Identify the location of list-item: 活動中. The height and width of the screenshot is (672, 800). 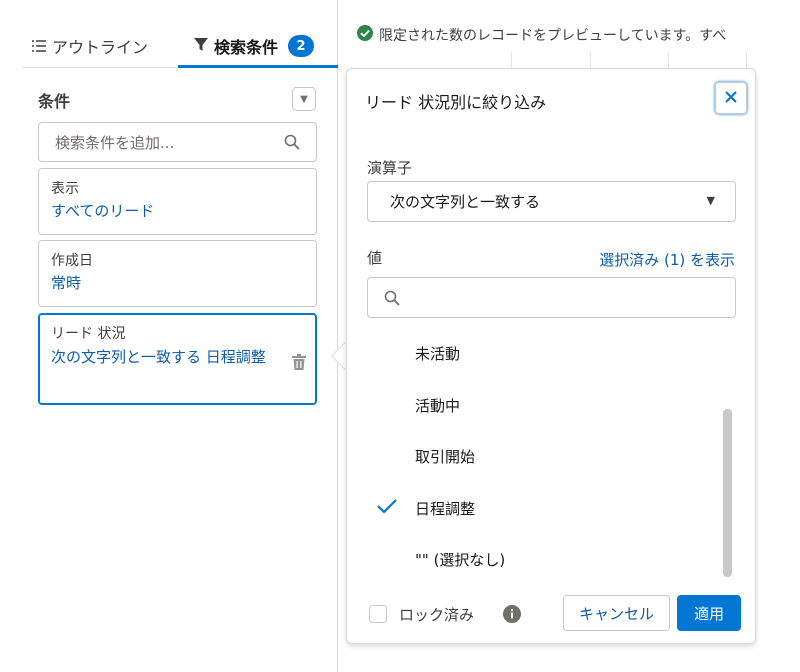
(547, 405).